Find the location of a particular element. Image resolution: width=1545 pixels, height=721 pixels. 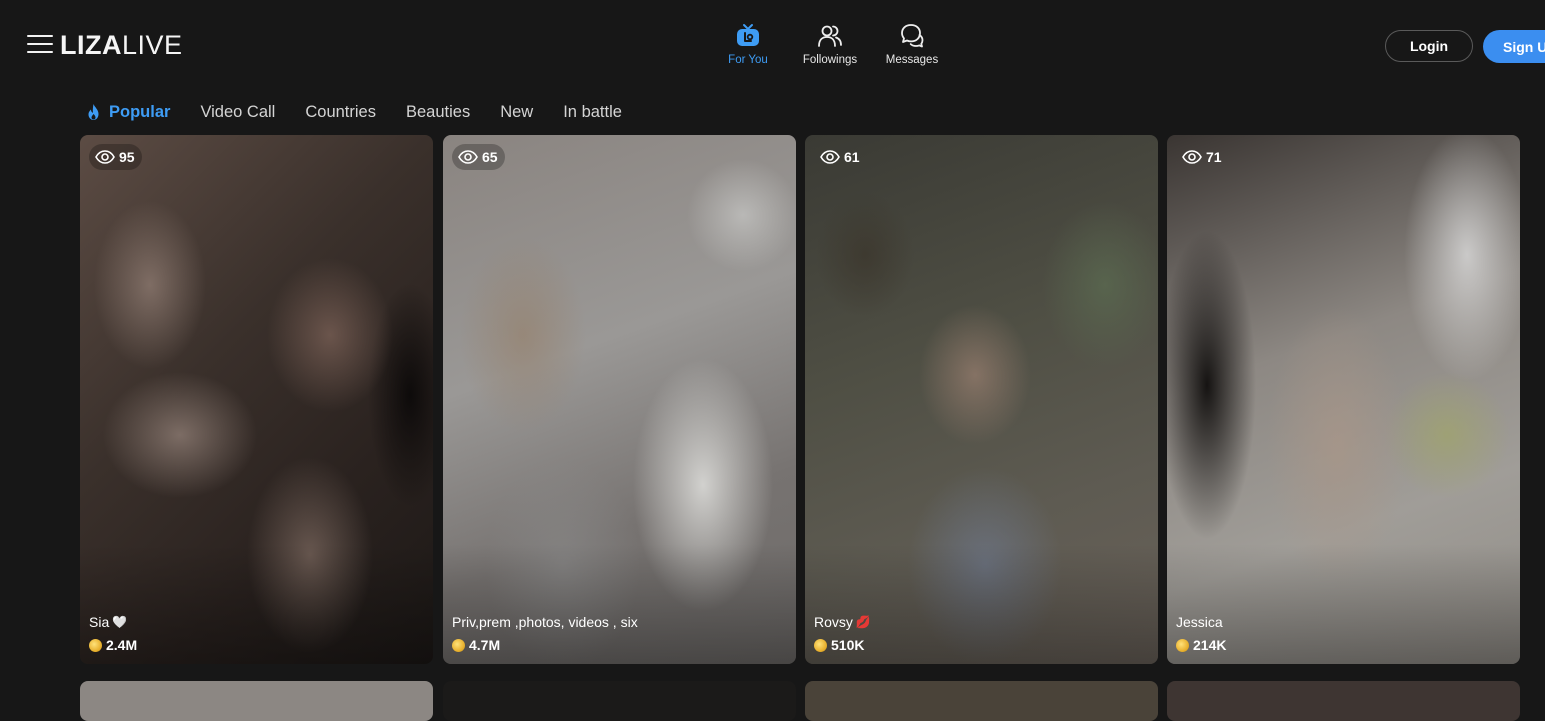

streamer-name: Sia 🤍 is located at coordinates (108, 622).